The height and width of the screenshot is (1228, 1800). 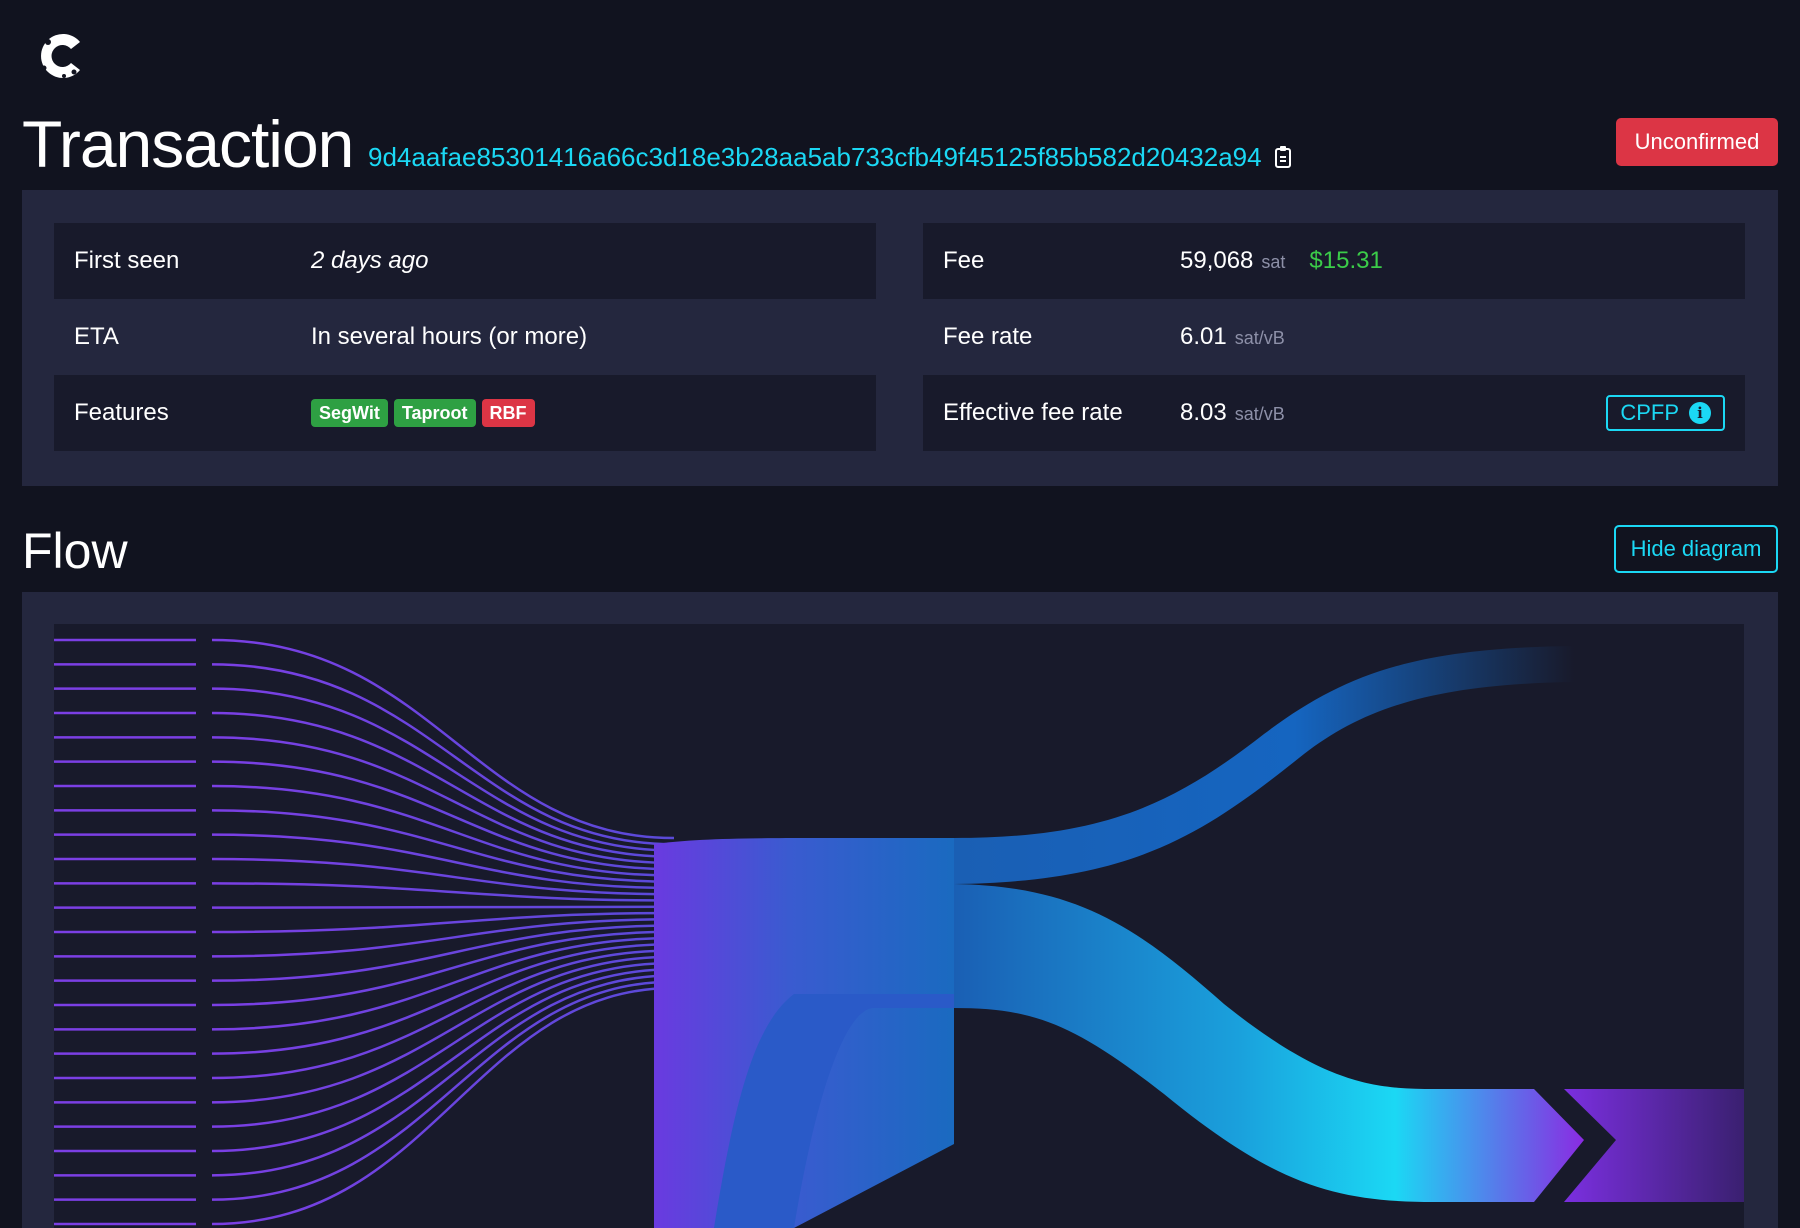 I want to click on fee-unit: sat, so click(x=1273, y=262).